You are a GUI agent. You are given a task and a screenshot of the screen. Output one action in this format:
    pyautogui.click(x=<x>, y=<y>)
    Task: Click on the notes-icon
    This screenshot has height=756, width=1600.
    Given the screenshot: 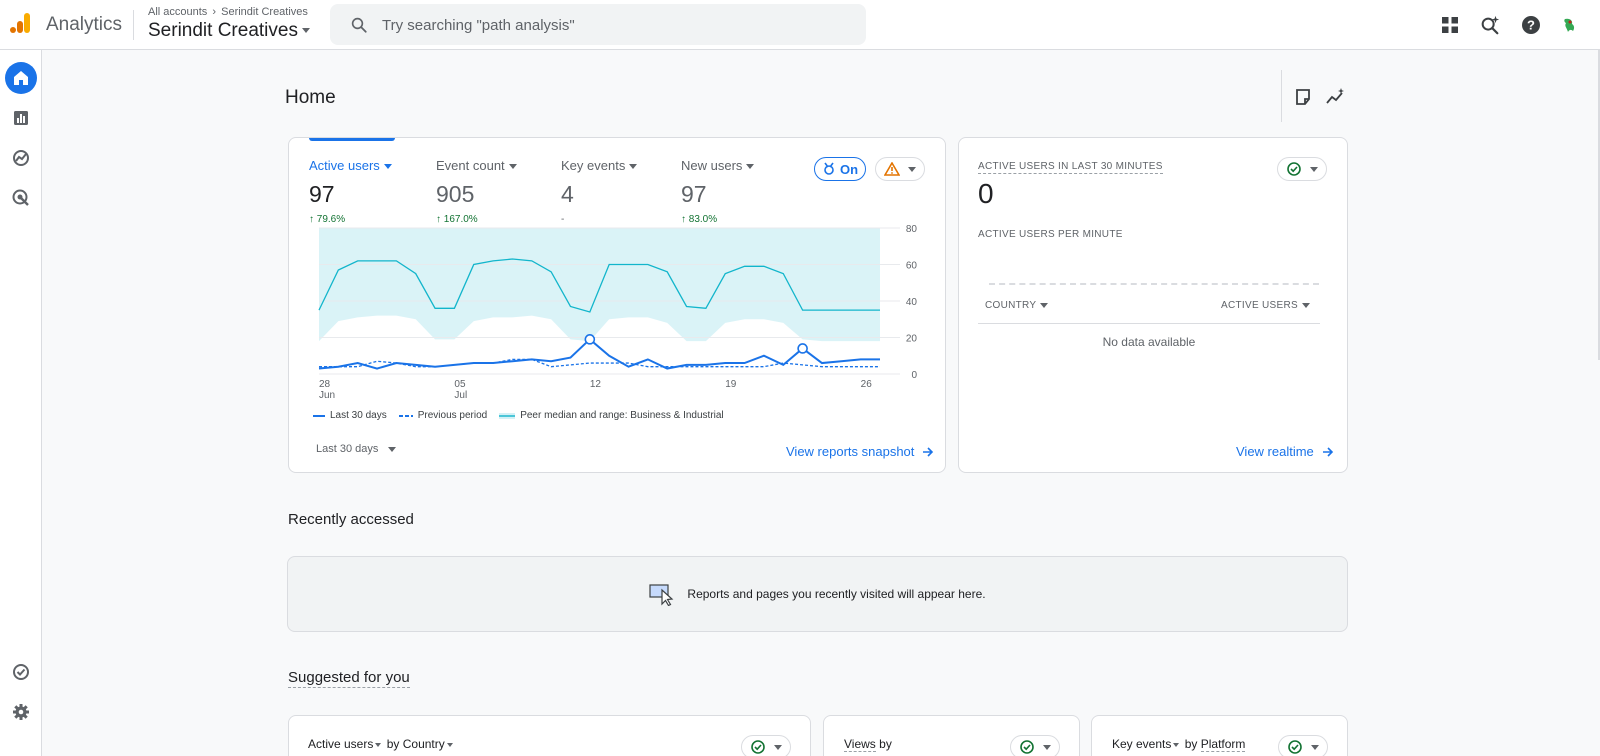 What is the action you would take?
    pyautogui.click(x=1303, y=97)
    